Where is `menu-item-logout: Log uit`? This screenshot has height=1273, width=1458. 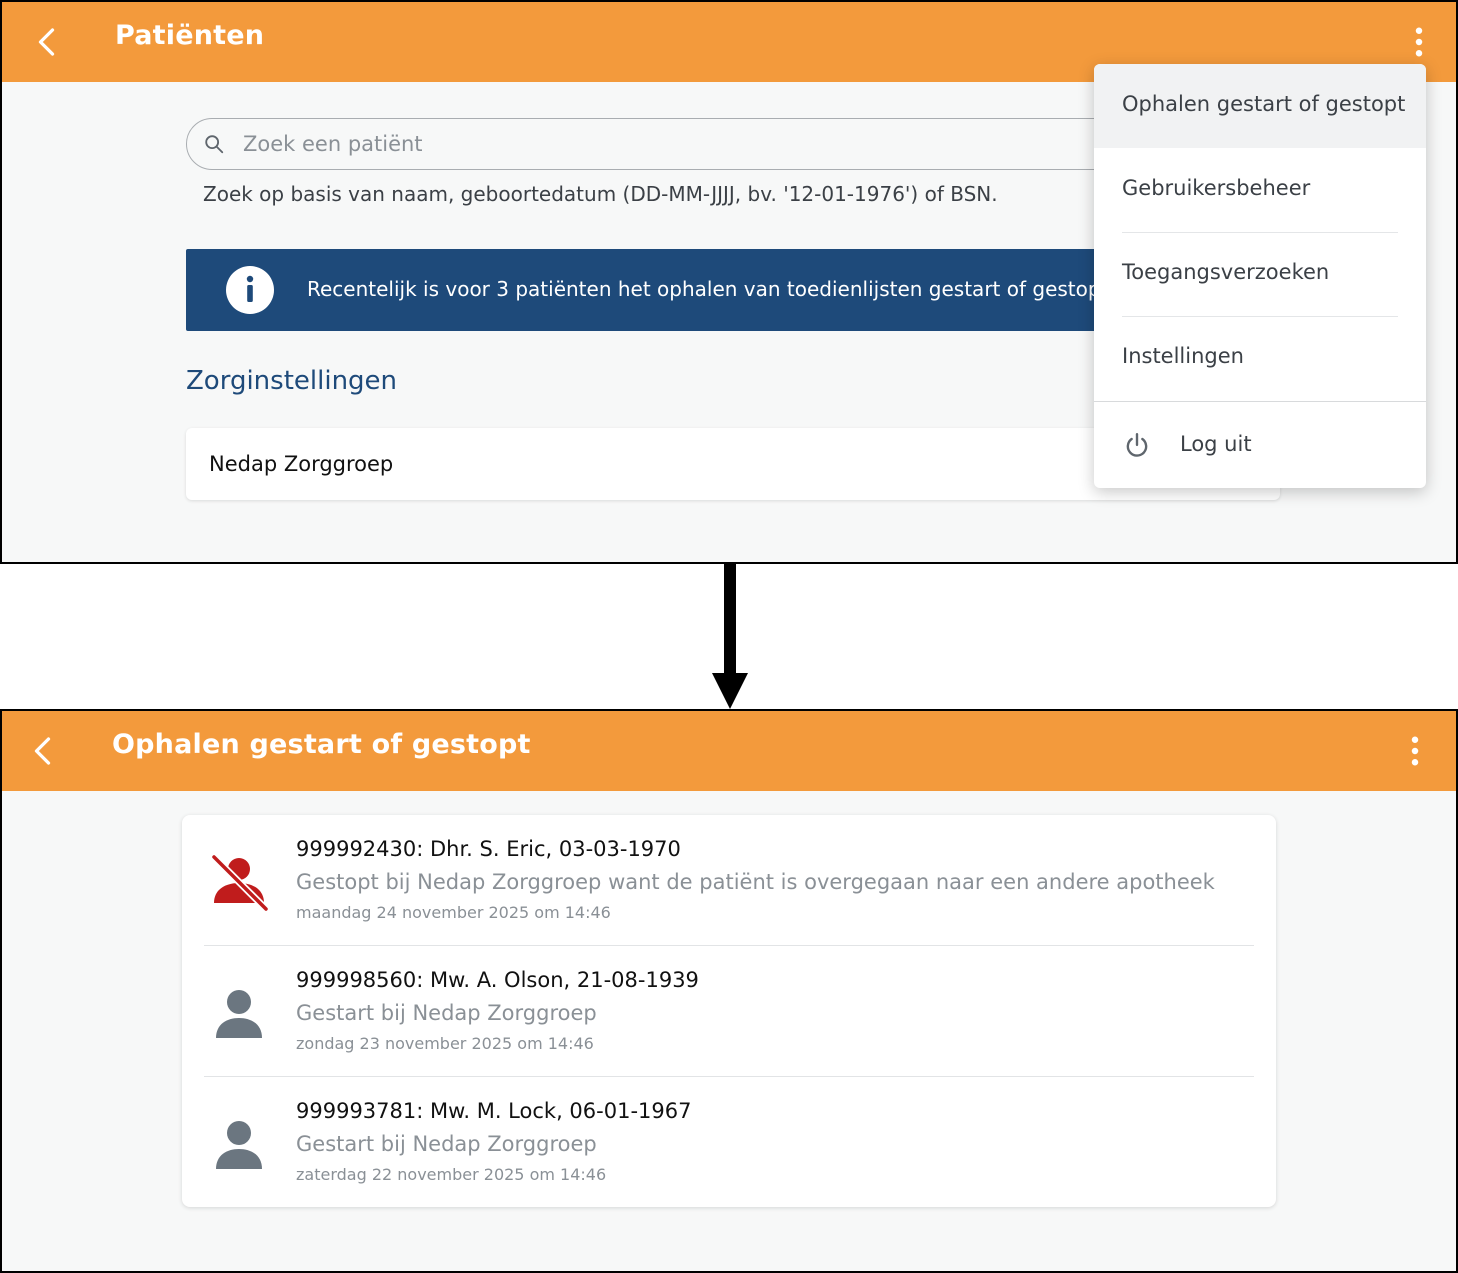
menu-item-logout: Log uit is located at coordinates (1260, 446).